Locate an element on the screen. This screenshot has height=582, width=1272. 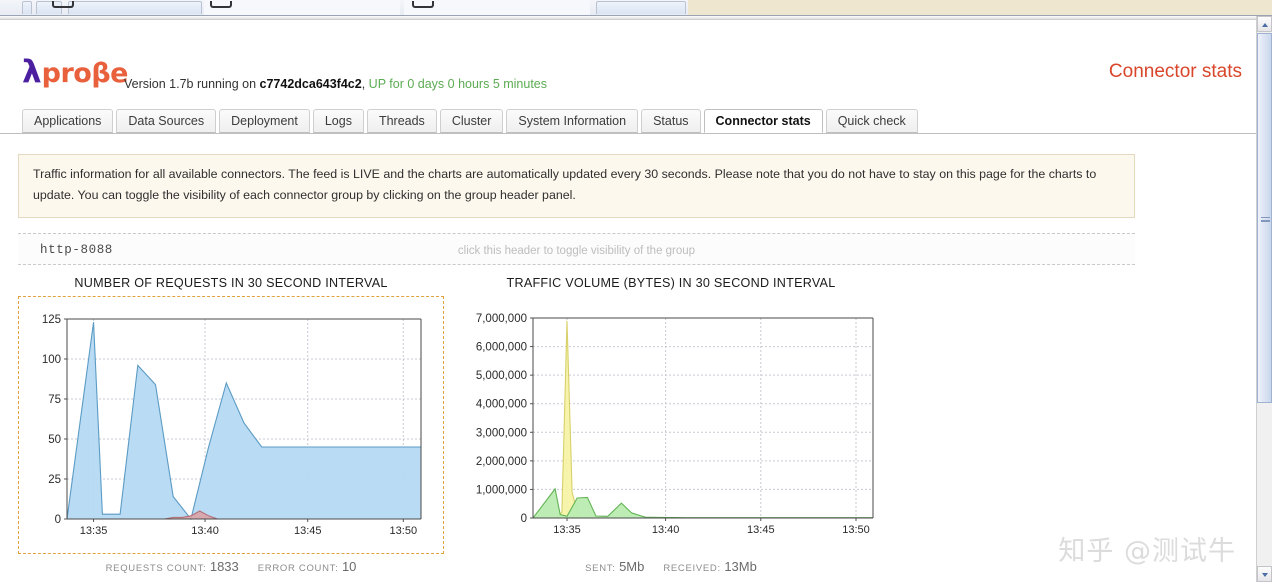
browser-chrome-divider is located at coordinates (636, 18).